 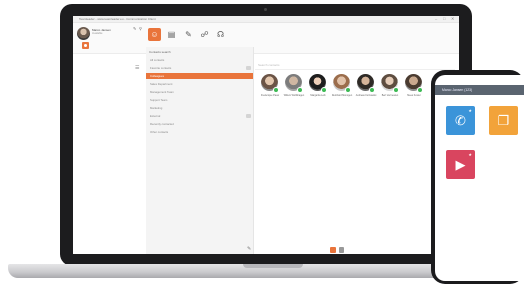 I want to click on phone-title: Marco Jansen (123), so click(x=457, y=90).